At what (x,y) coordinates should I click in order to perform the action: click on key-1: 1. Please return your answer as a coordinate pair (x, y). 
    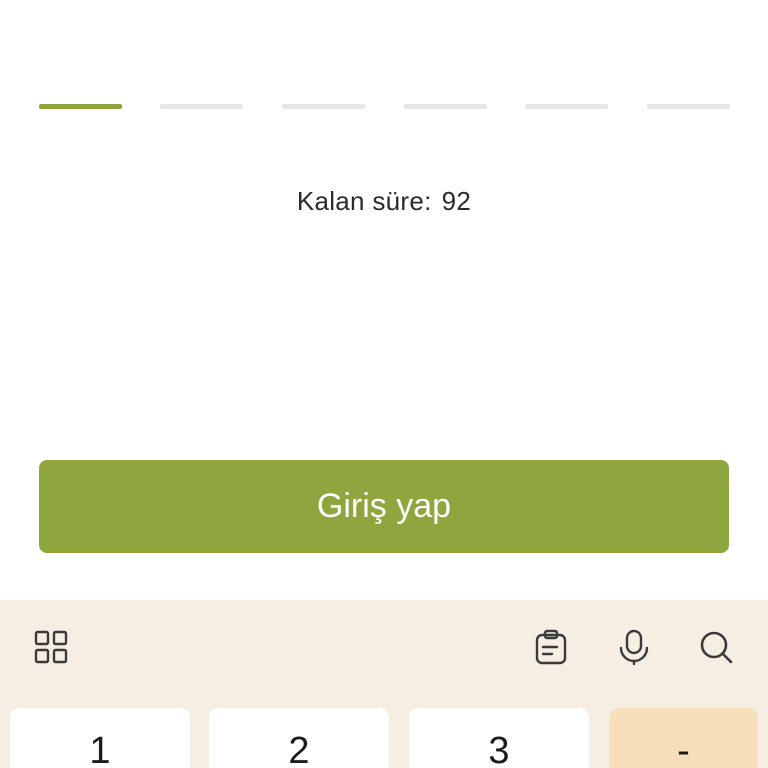
    Looking at the image, I should click on (100, 738).